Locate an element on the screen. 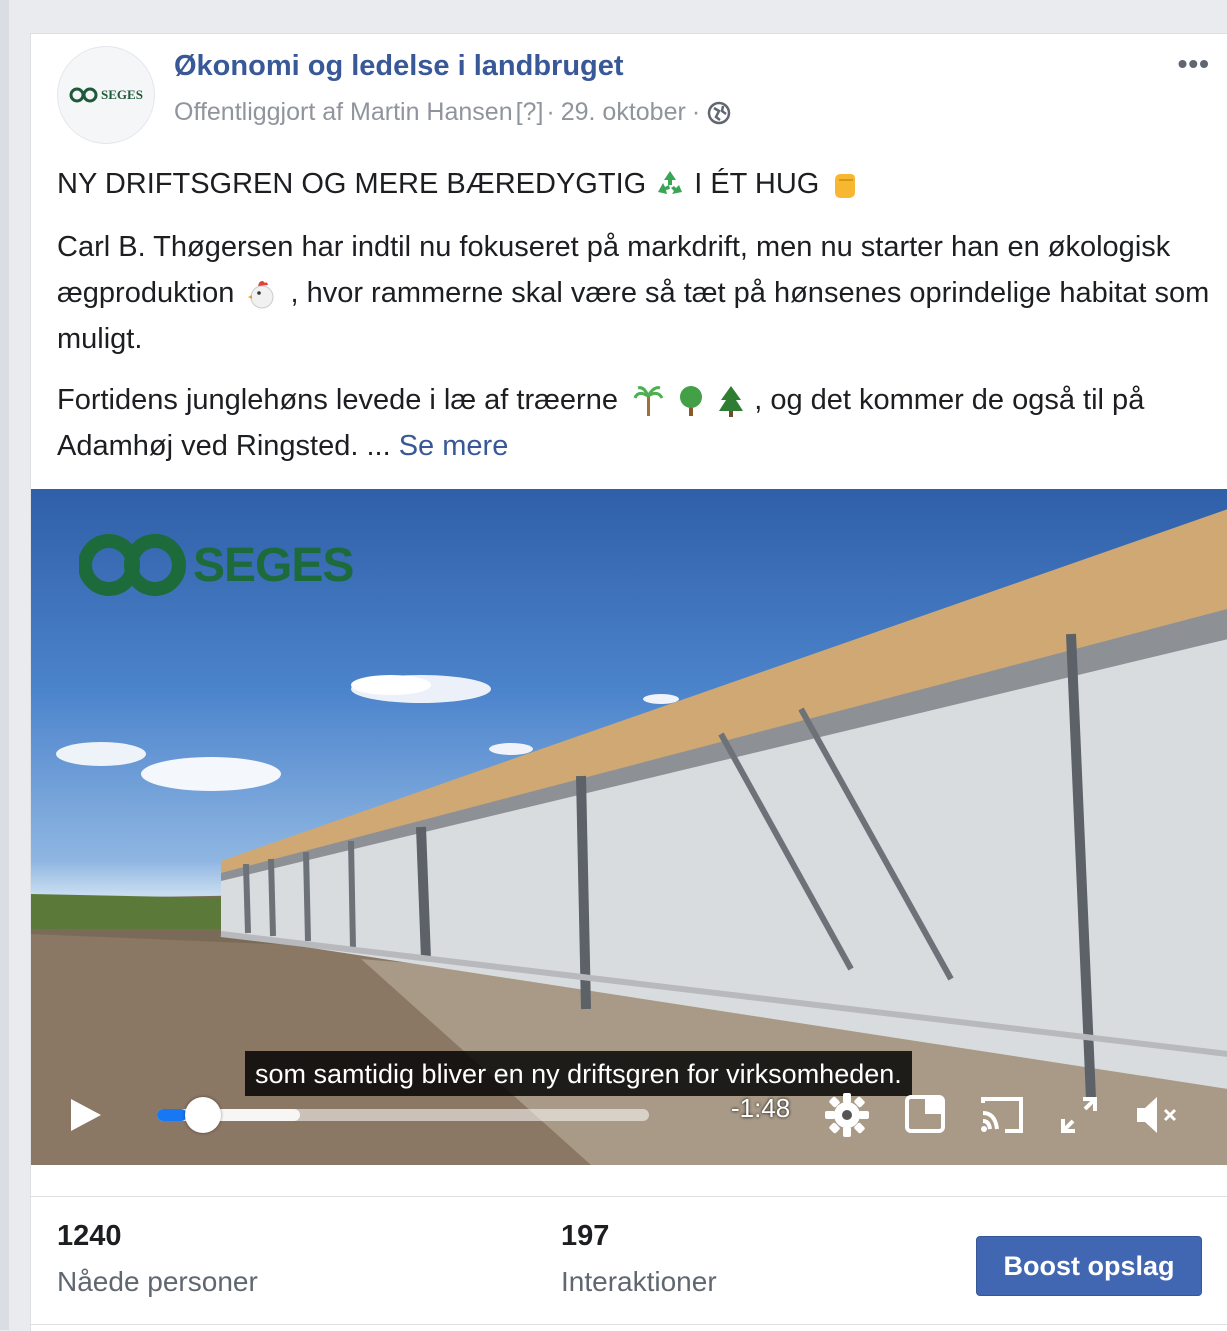 This screenshot has width=1227, height=1331. post-date: 29. oktober is located at coordinates (623, 112).